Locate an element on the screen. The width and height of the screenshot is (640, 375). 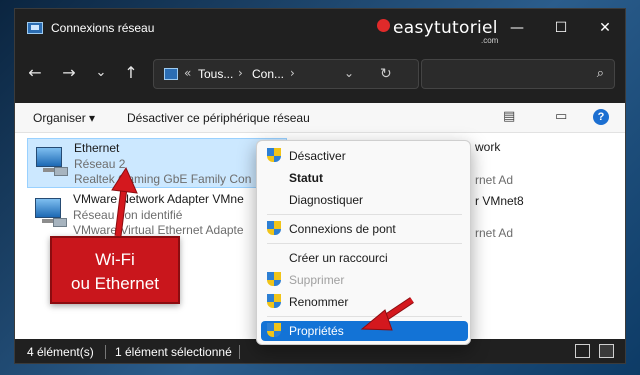
item-name: VMware Network Adapter VMne is located at coordinates (158, 199).